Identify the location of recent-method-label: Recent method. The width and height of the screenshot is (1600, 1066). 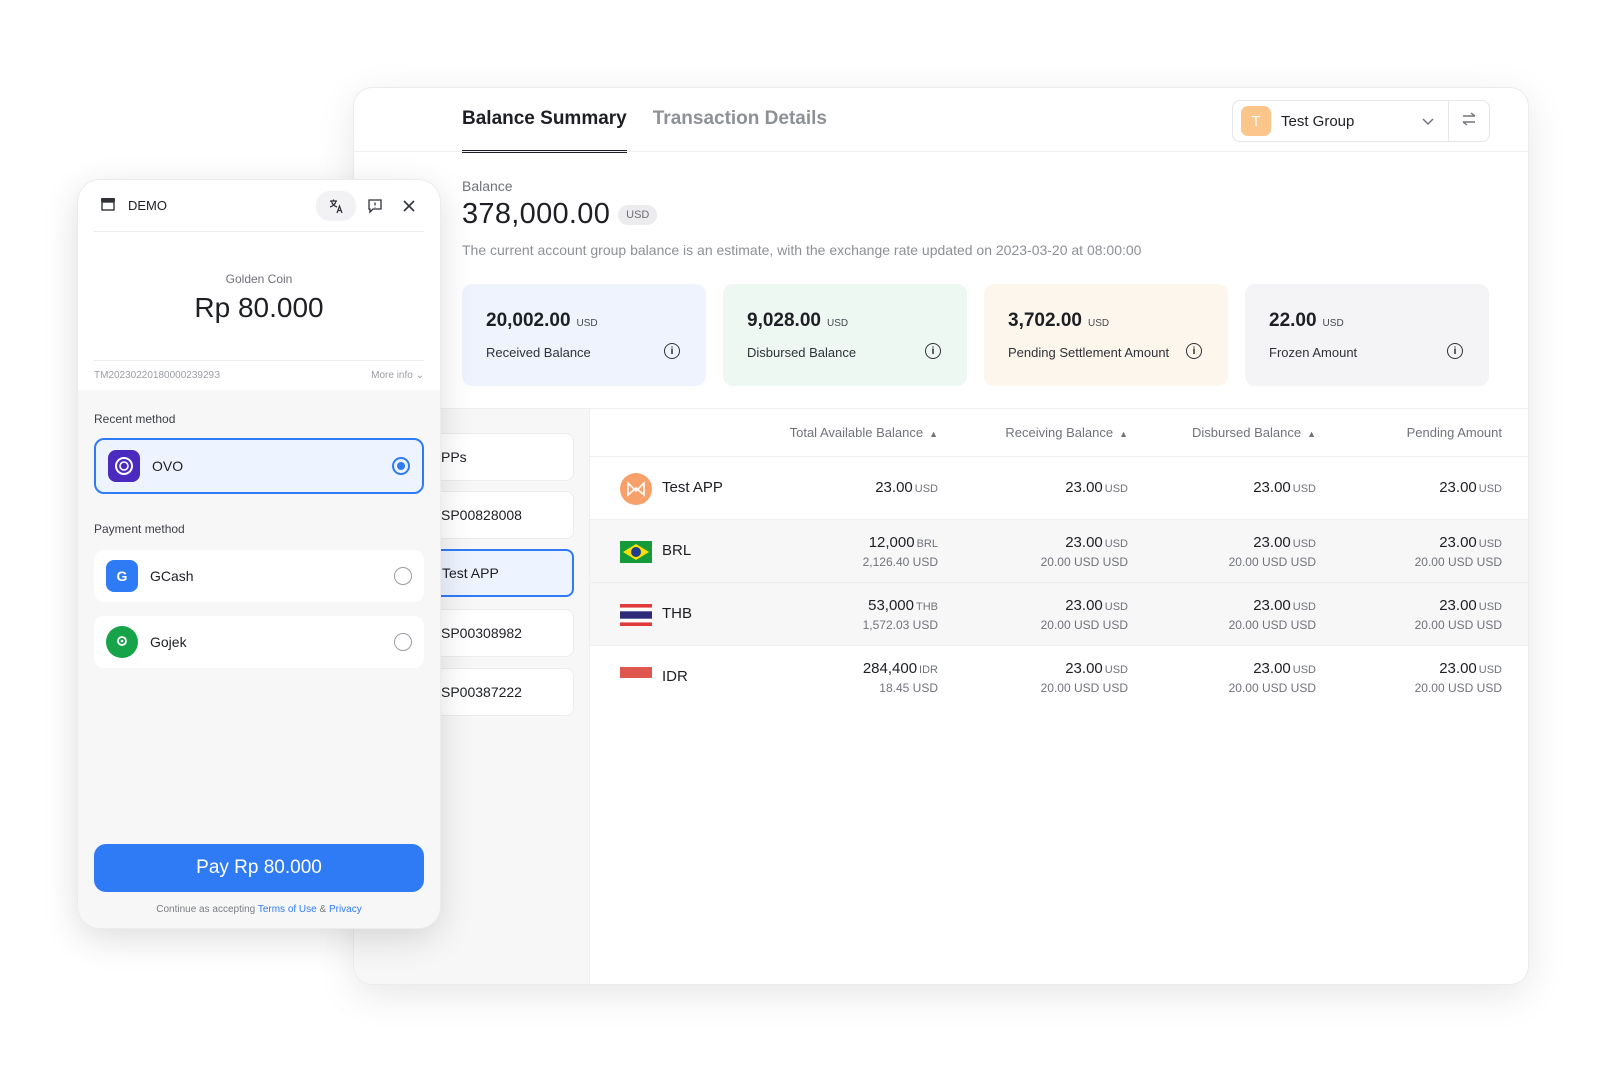
(135, 419).